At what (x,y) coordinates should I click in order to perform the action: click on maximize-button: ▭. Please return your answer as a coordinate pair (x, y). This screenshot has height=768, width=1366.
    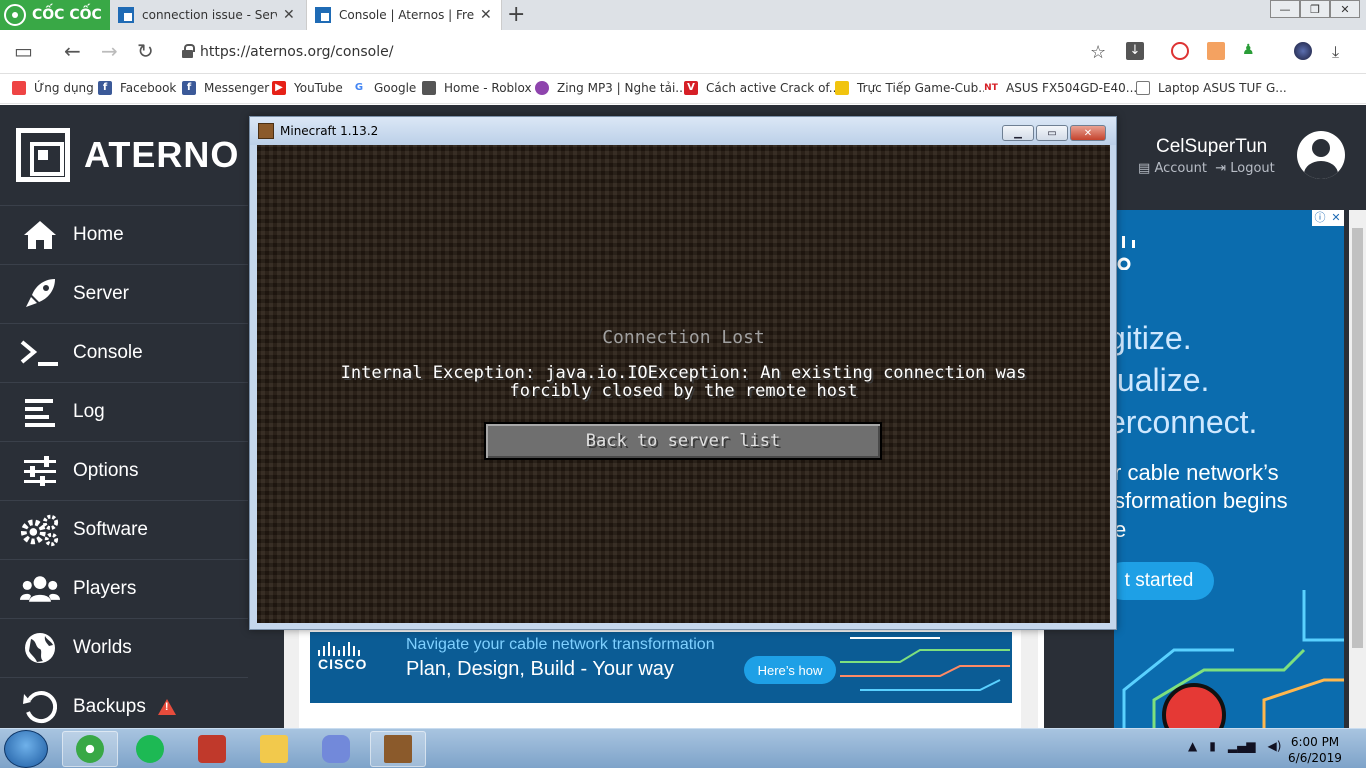
    Looking at the image, I should click on (1052, 133).